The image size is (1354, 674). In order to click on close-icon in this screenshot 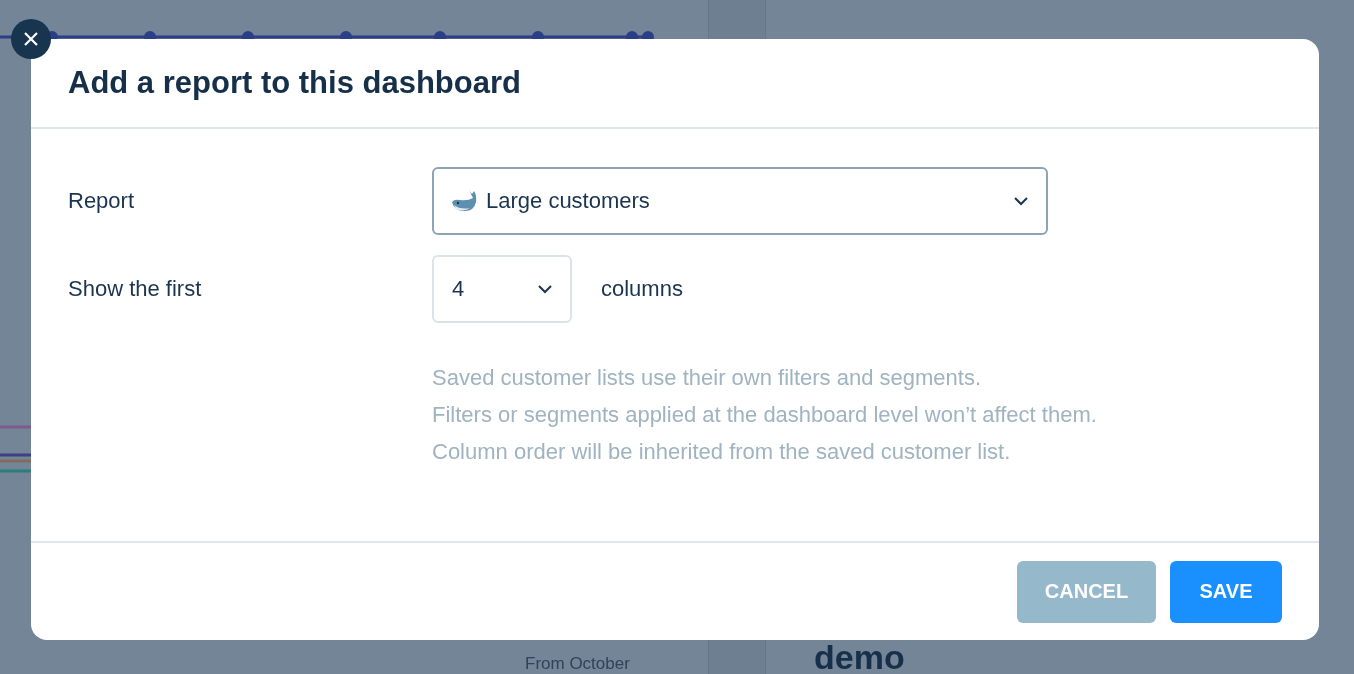, I will do `click(31, 39)`.